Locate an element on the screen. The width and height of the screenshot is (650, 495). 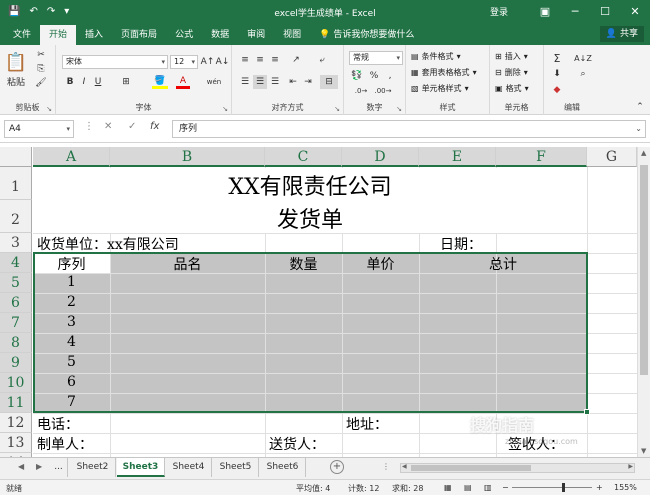
row-header-7: 7 is located at coordinates (16, 323).